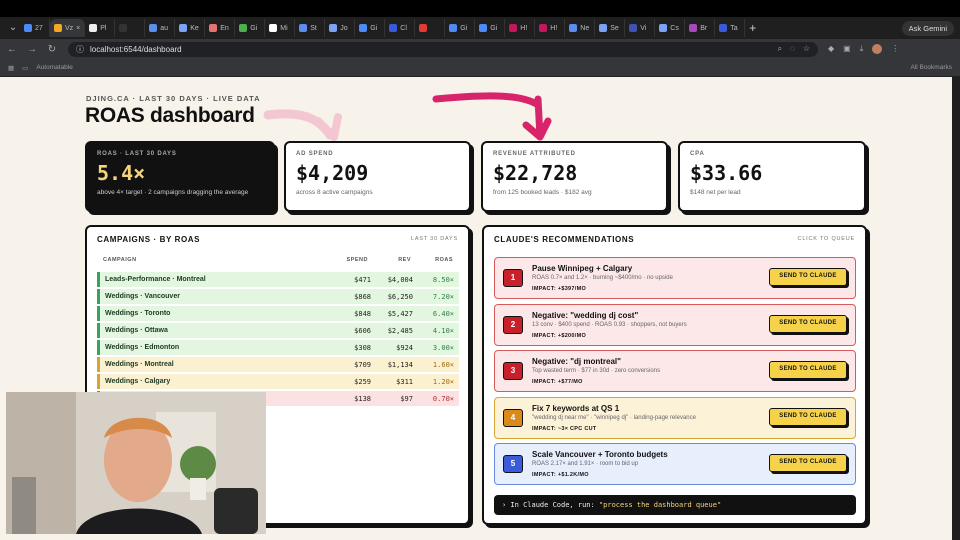 This screenshot has height=540, width=960. Describe the element at coordinates (103, 28) in the screenshot. I see `tab-label: Pl` at that location.